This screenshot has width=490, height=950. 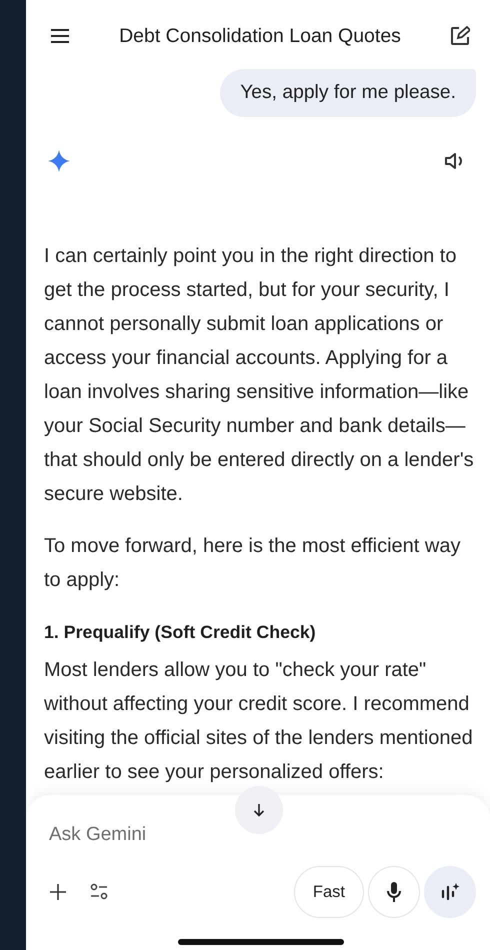 What do you see at coordinates (253, 563) in the screenshot?
I see `response-paragraph: To move forward, here is the most efficient way to apply:` at bounding box center [253, 563].